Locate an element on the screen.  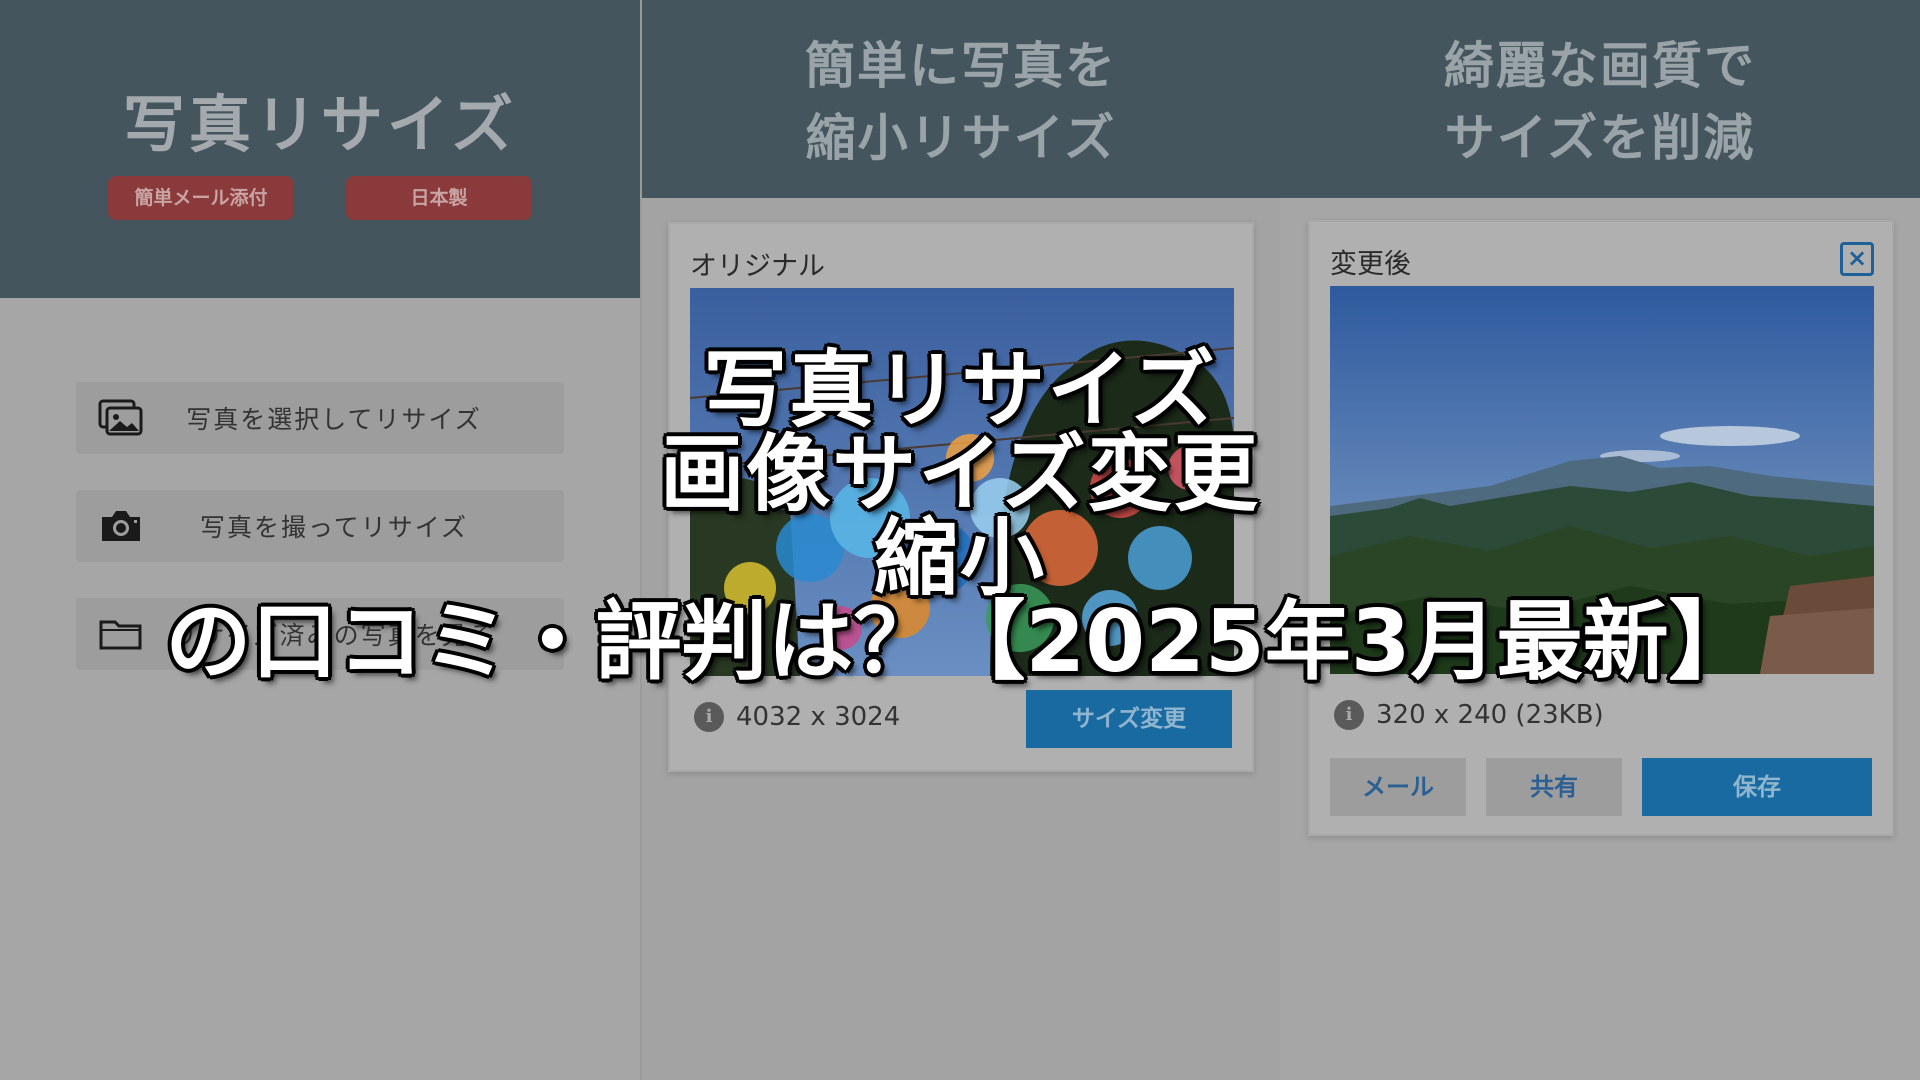
original-dimensions: 4032 x 3024 is located at coordinates (818, 717).